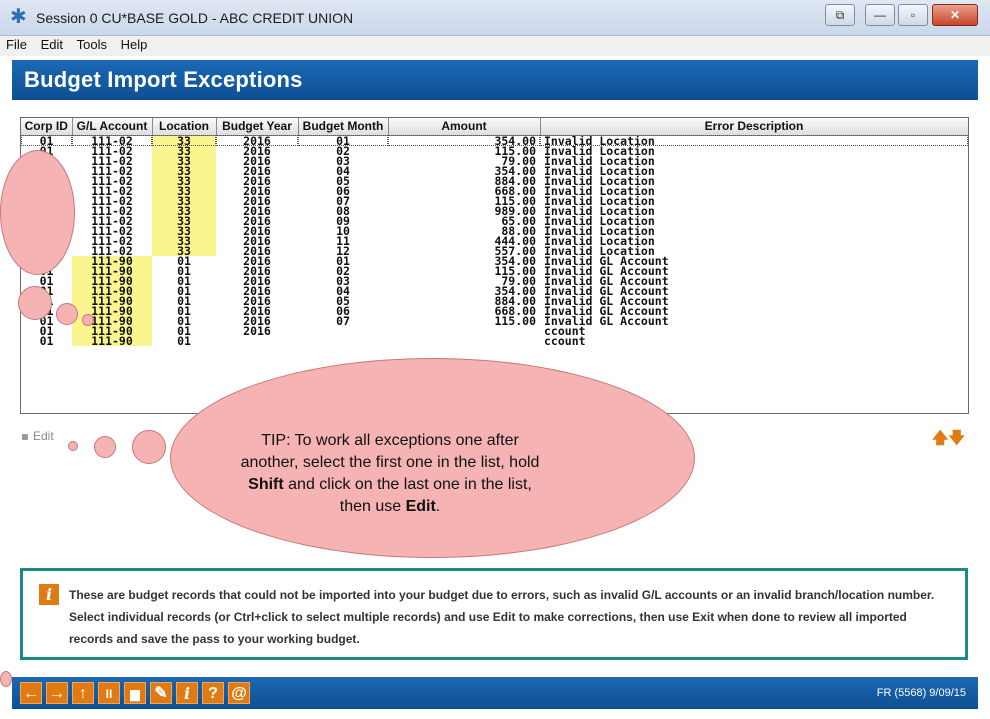 Image resolution: width=990 pixels, height=719 pixels. I want to click on table-row: 01111-0233201607115.00Invalid Location, so click(494, 200).